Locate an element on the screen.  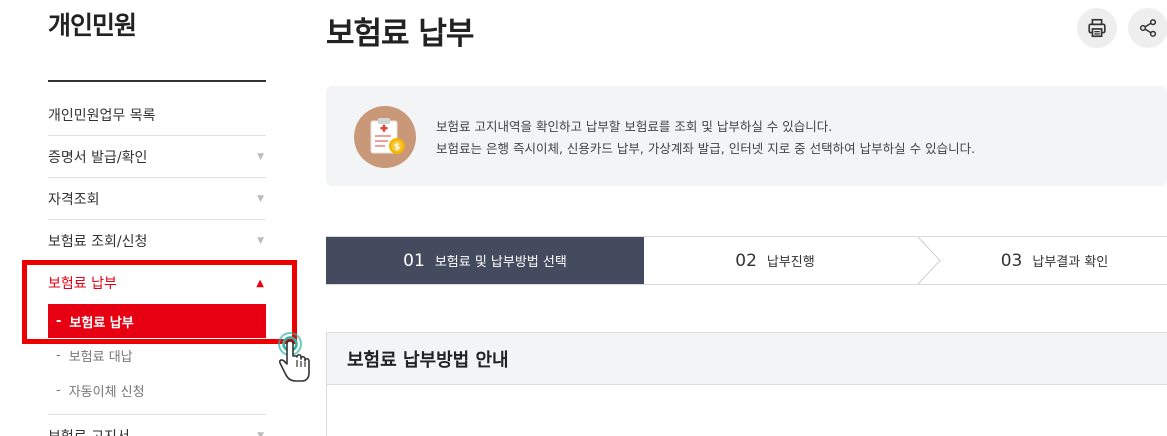
section-title: 보험료 납부방법 안내 is located at coordinates (747, 359).